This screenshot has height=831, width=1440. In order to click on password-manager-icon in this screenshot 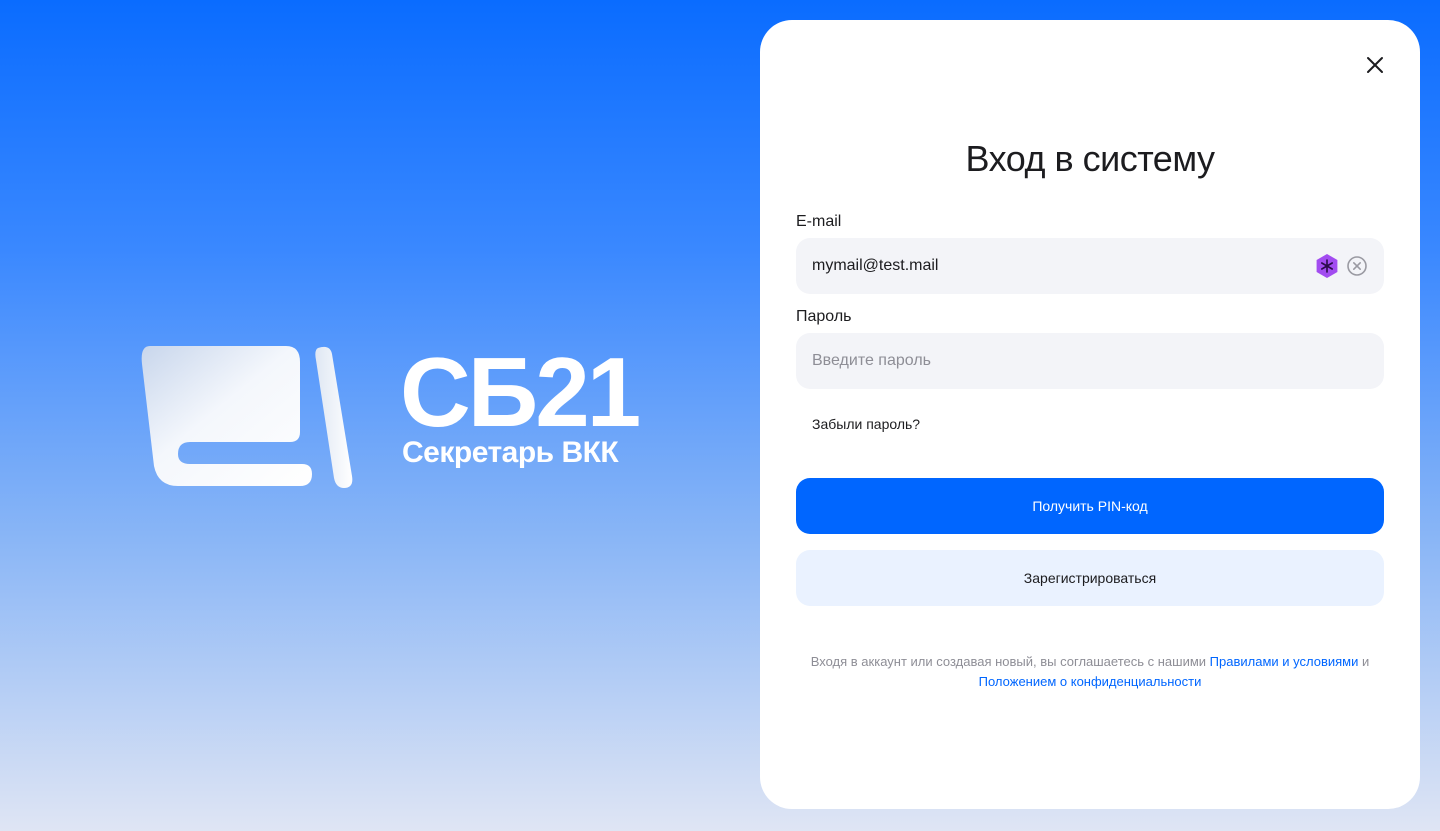, I will do `click(1327, 266)`.